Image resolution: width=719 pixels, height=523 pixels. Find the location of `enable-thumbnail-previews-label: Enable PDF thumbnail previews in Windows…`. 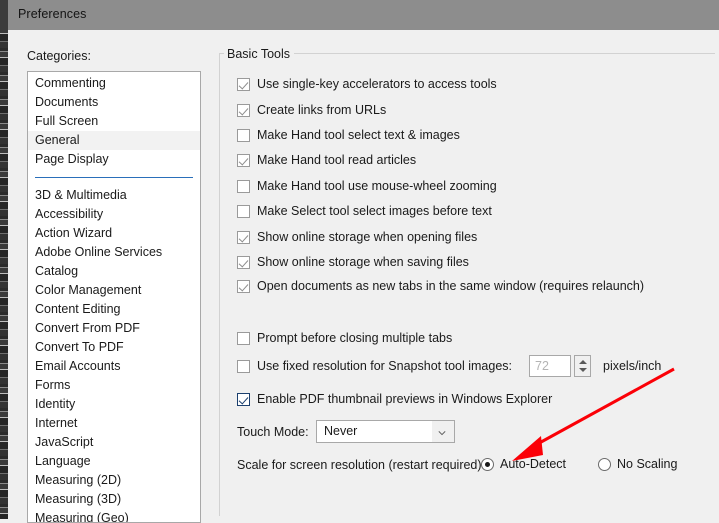

enable-thumbnail-previews-label: Enable PDF thumbnail previews in Windows… is located at coordinates (405, 399).